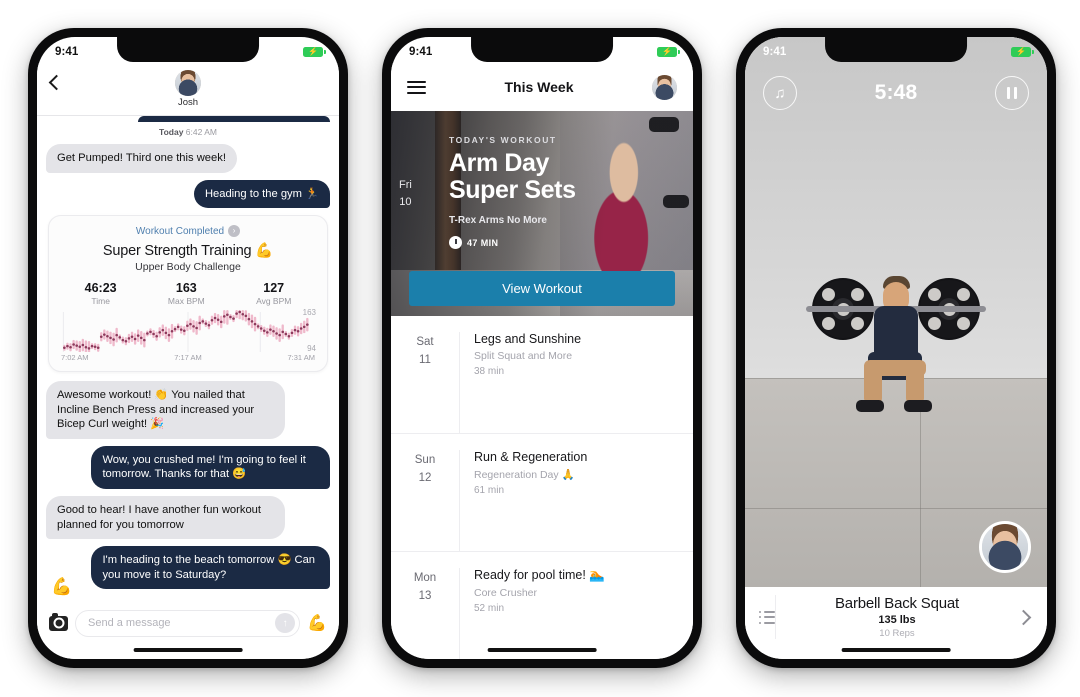 Image resolution: width=1080 pixels, height=697 pixels. Describe the element at coordinates (425, 382) in the screenshot. I see `list-item-date: Sat 11` at that location.